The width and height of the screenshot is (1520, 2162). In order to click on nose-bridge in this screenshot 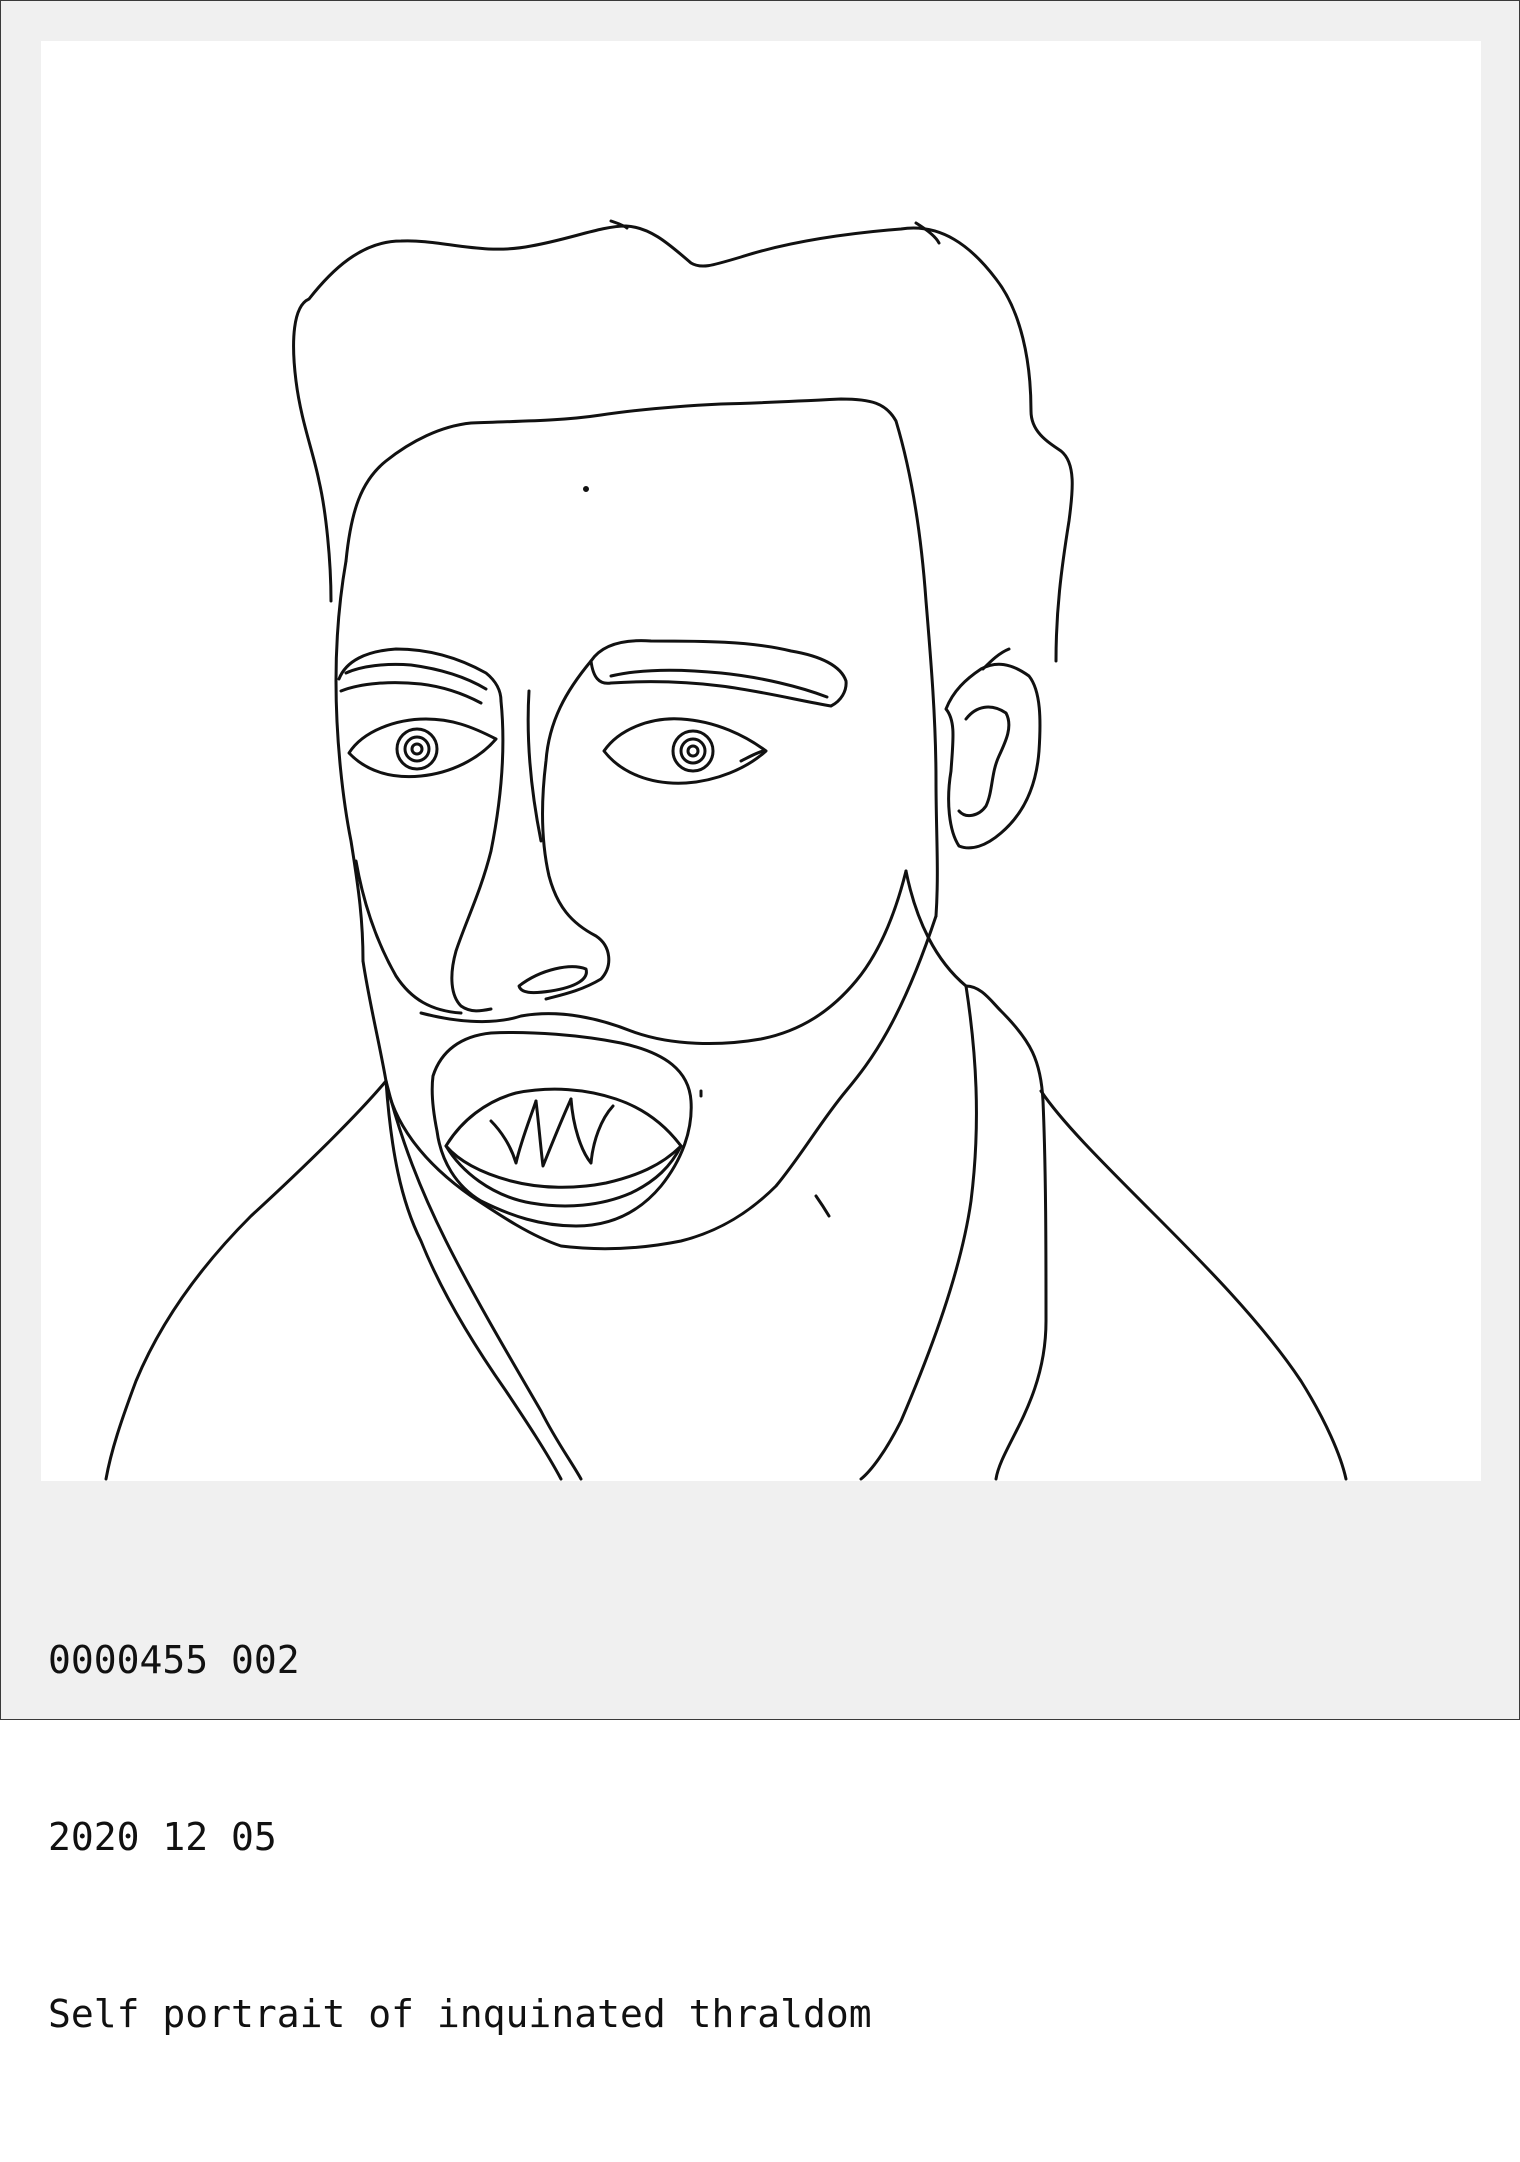, I will do `click(477, 856)`.